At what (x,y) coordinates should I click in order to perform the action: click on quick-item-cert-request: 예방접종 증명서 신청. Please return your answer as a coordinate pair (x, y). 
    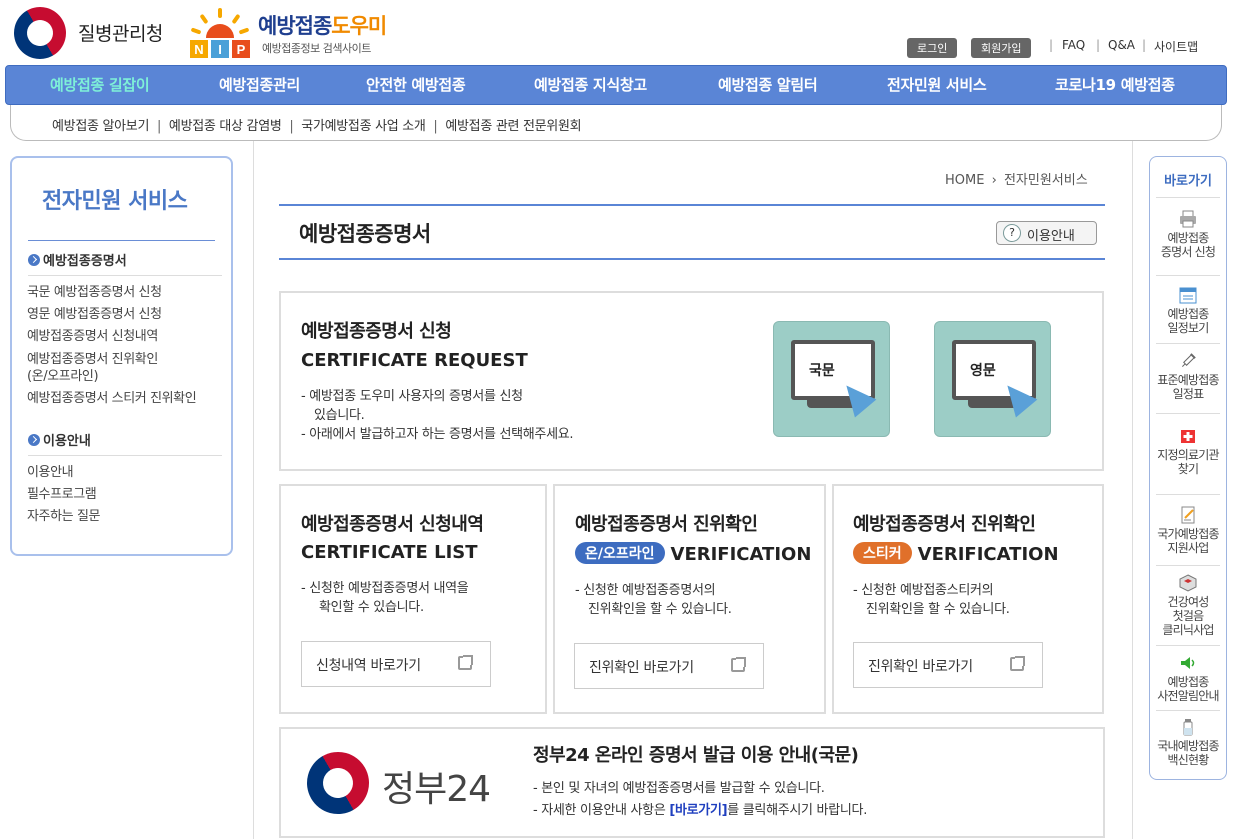
    Looking at the image, I should click on (1188, 234).